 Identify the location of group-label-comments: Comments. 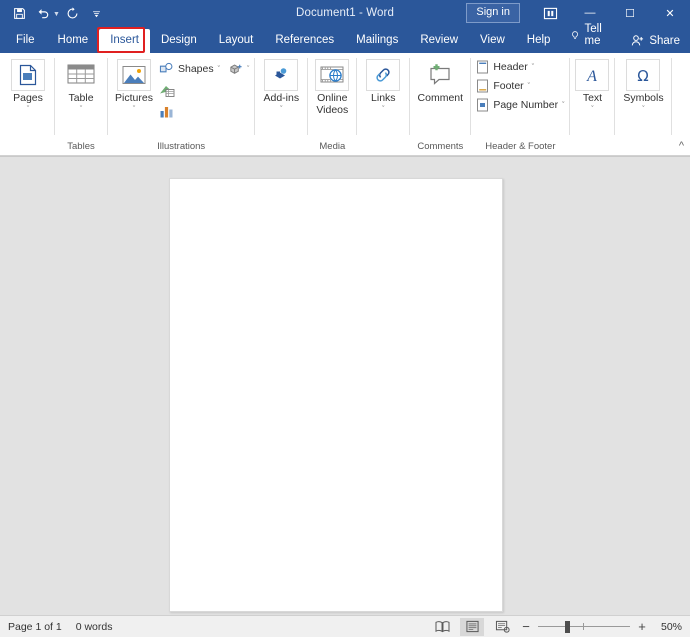
(440, 146).